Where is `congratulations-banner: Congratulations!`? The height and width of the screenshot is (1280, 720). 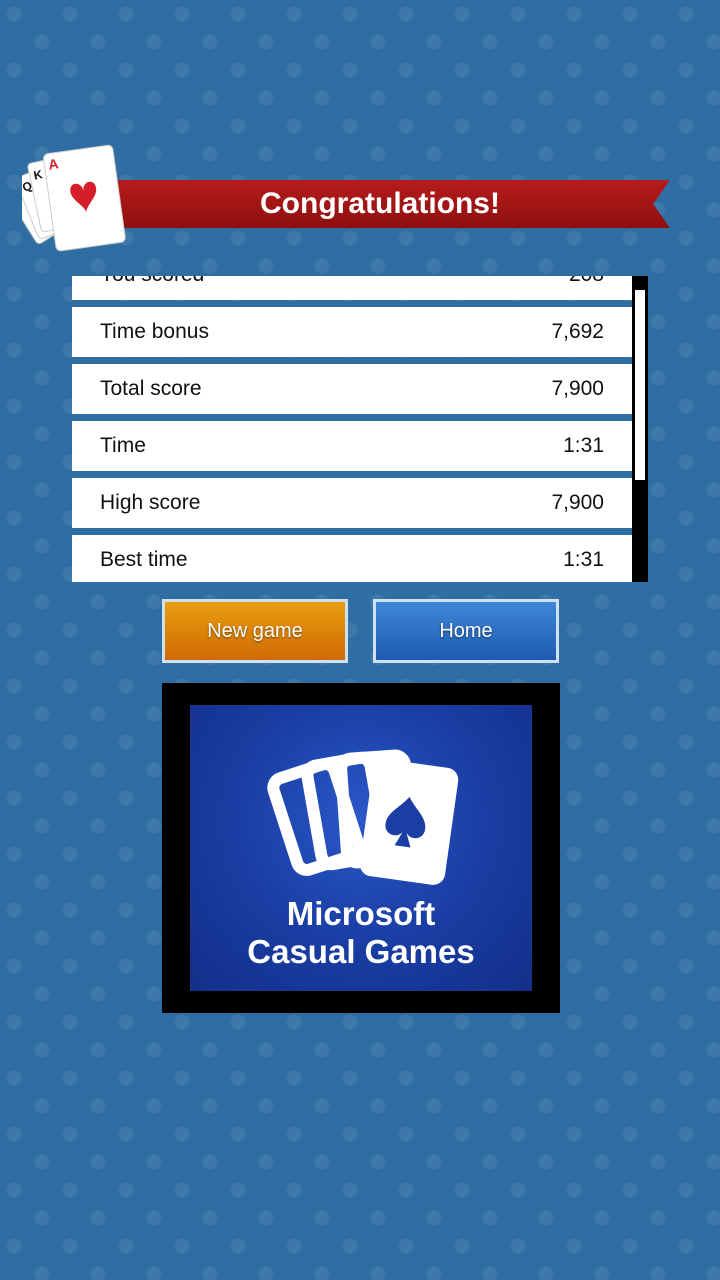
congratulations-banner: Congratulations! is located at coordinates (390, 204).